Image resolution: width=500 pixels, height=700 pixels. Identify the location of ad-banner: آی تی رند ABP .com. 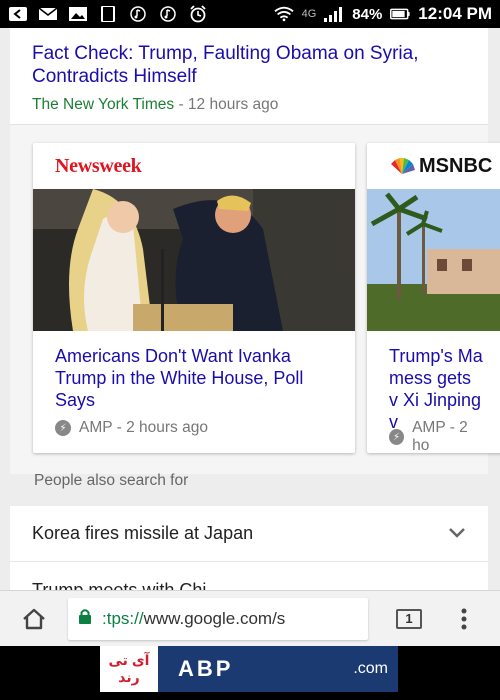
(249, 669).